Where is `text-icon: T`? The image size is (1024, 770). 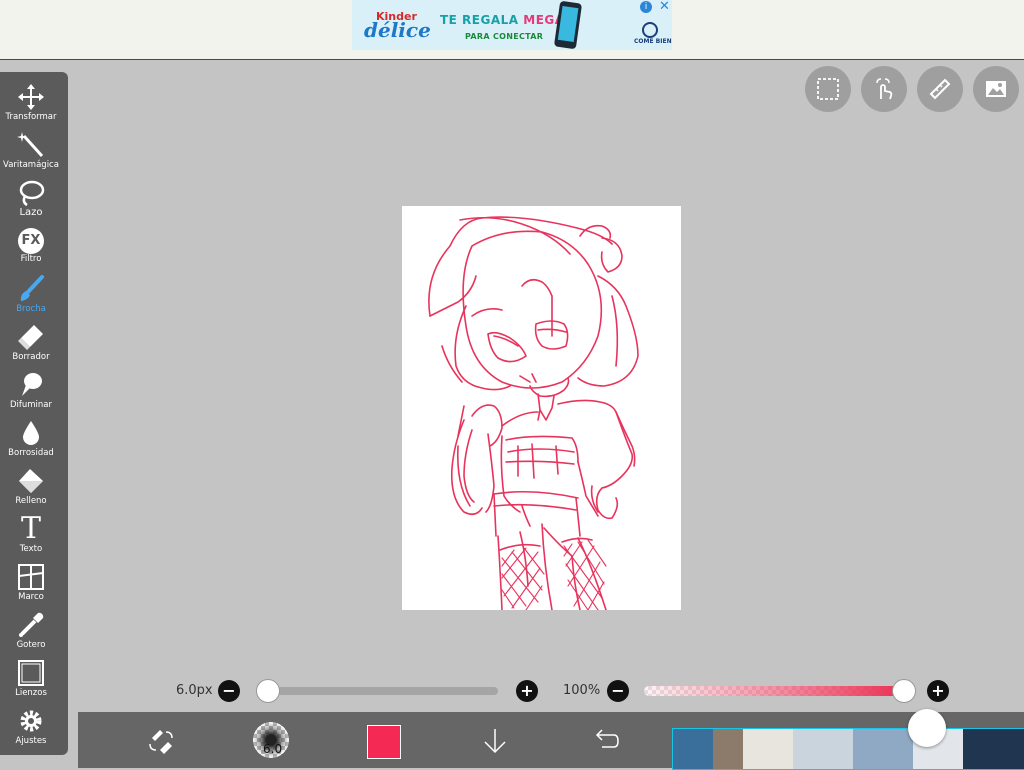
text-icon: T is located at coordinates (30, 528).